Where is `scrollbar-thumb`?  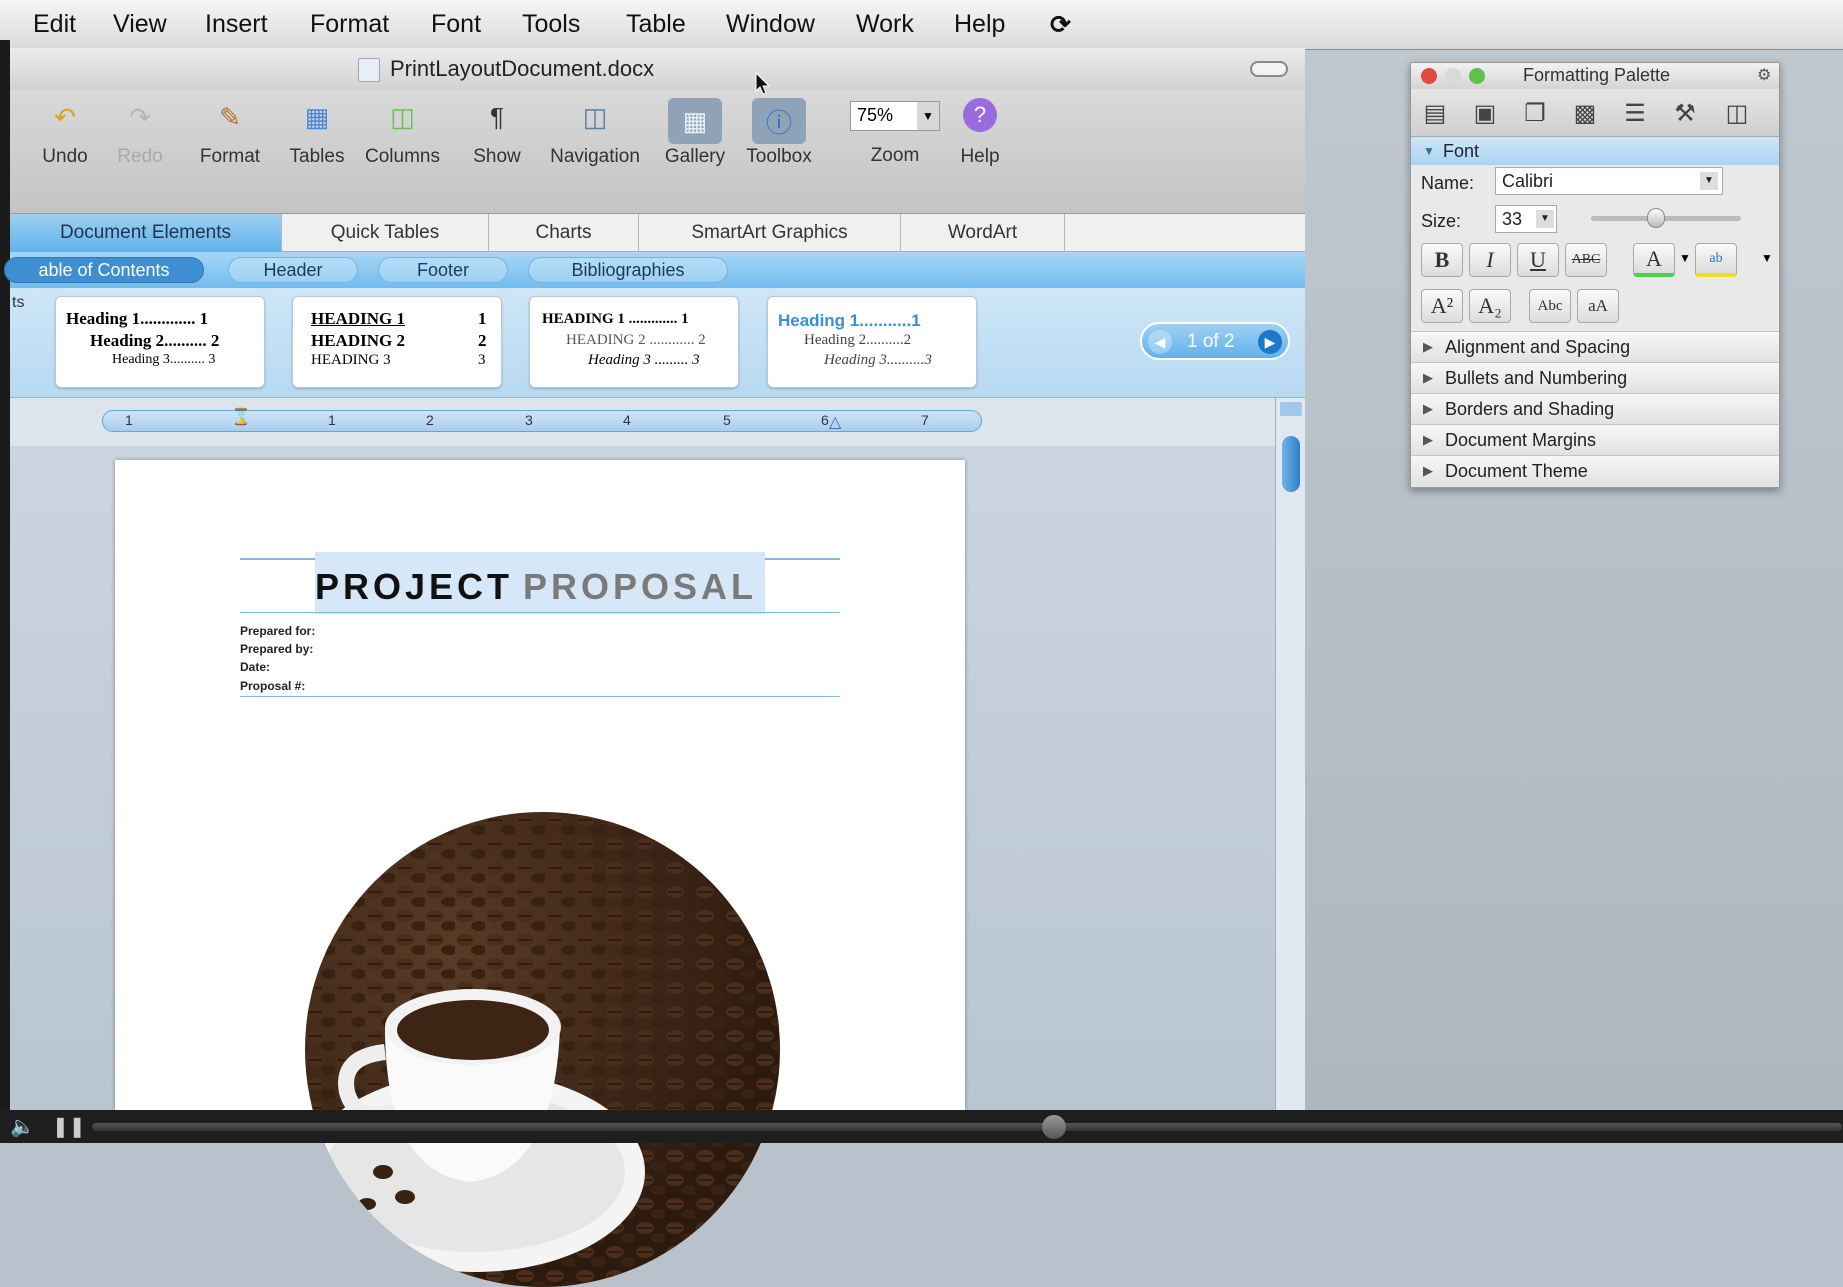
scrollbar-thumb is located at coordinates (1291, 464).